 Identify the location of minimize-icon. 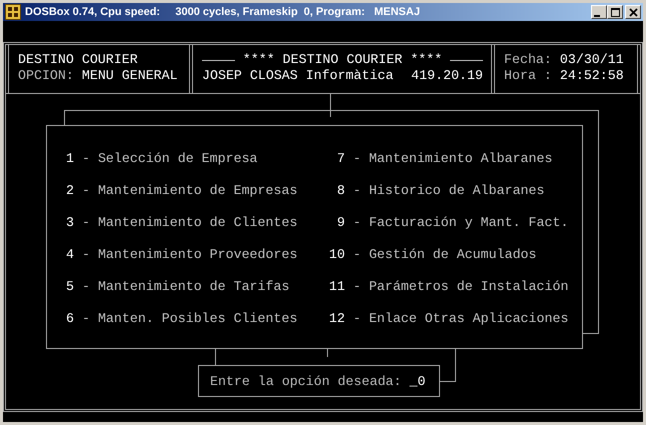
(597, 15).